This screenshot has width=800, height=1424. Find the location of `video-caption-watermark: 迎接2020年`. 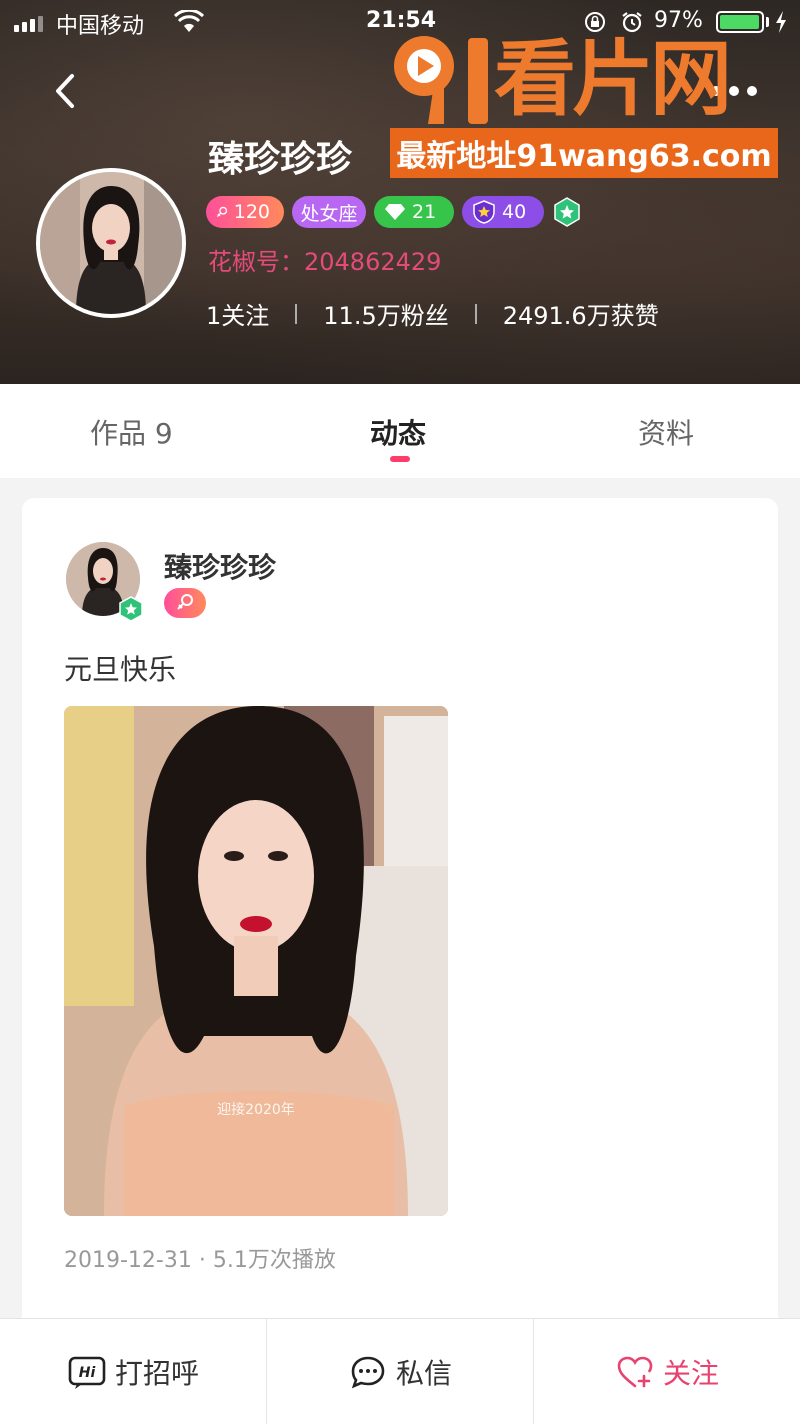

video-caption-watermark: 迎接2020年 is located at coordinates (256, 1109).